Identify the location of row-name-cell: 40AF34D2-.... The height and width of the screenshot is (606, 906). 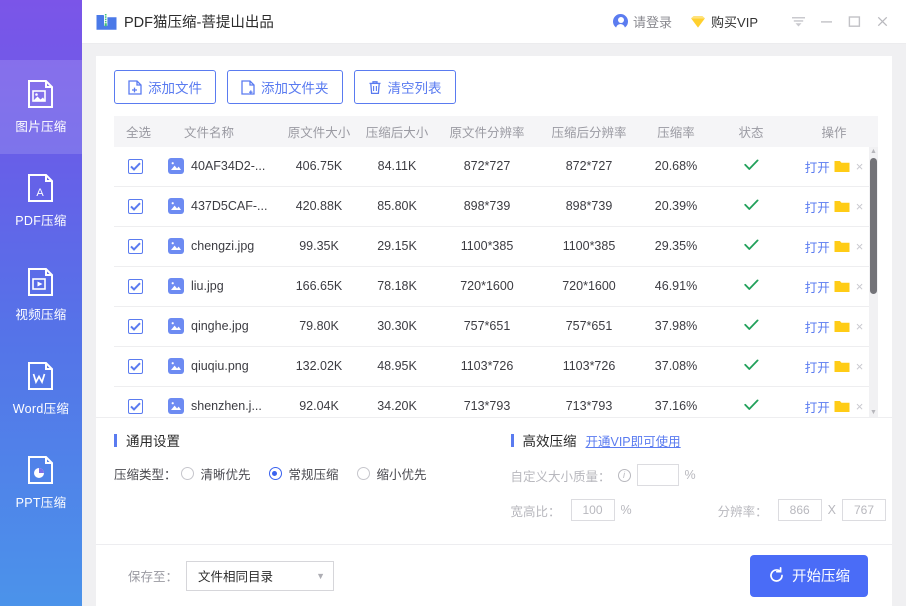
(224, 166).